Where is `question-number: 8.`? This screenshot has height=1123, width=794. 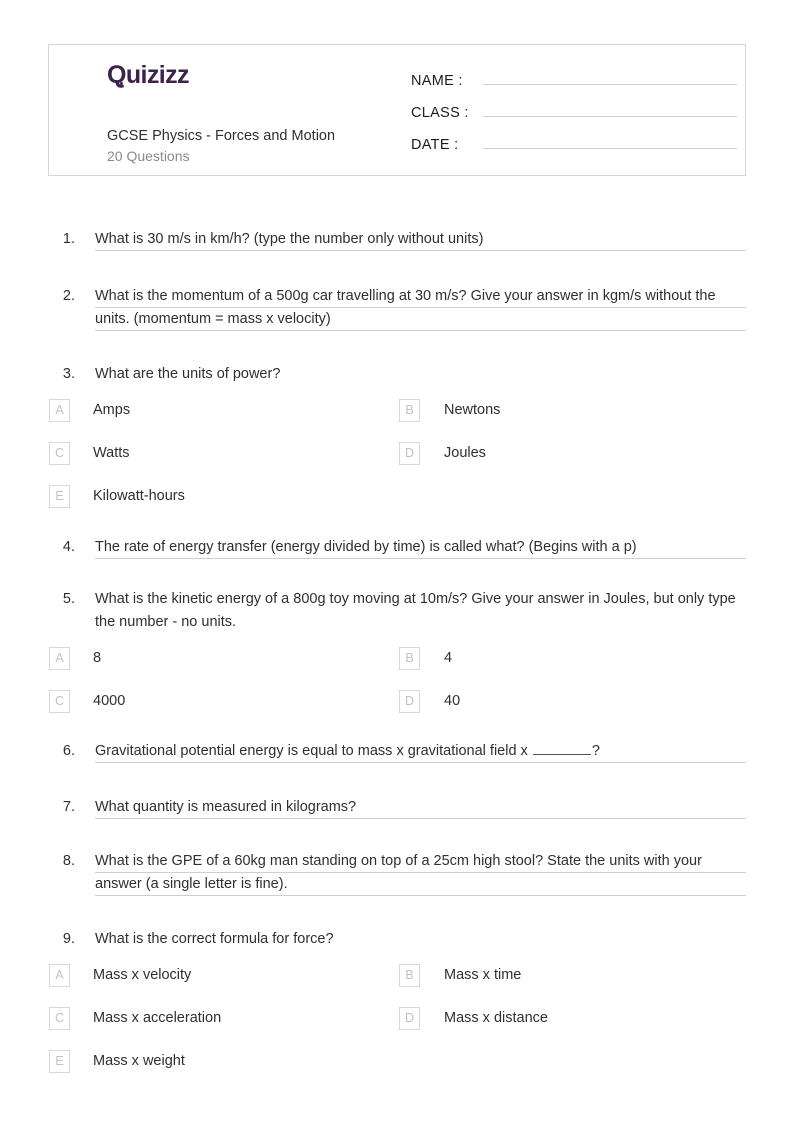 question-number: 8. is located at coordinates (68, 861).